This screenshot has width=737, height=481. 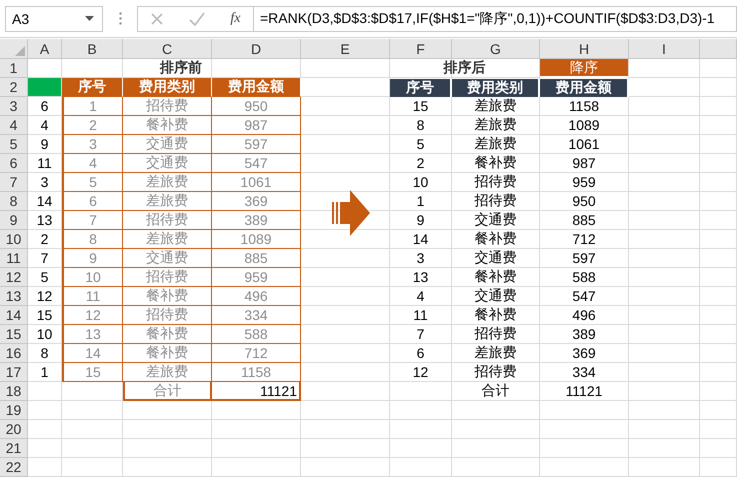 What do you see at coordinates (584, 372) in the screenshot?
I see `table-cell-text: 334` at bounding box center [584, 372].